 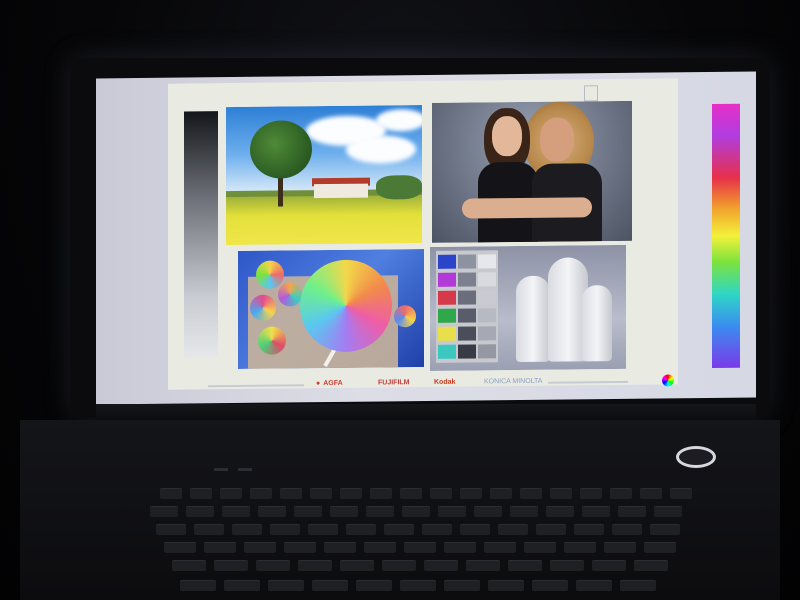 What do you see at coordinates (445, 382) in the screenshot?
I see `kodak-logo: Kodak` at bounding box center [445, 382].